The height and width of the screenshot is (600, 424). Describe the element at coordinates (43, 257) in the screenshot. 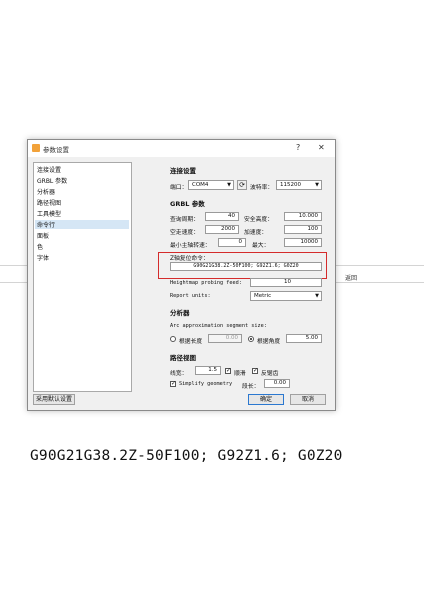

I see `sidebar-item-fonts: 字体` at that location.